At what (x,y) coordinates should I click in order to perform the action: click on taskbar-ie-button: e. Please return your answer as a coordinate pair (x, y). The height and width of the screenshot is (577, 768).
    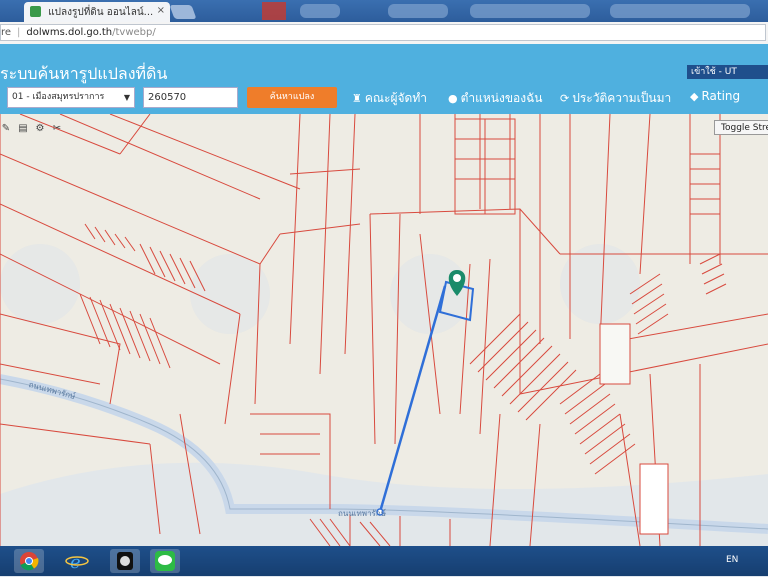
    Looking at the image, I should click on (77, 561).